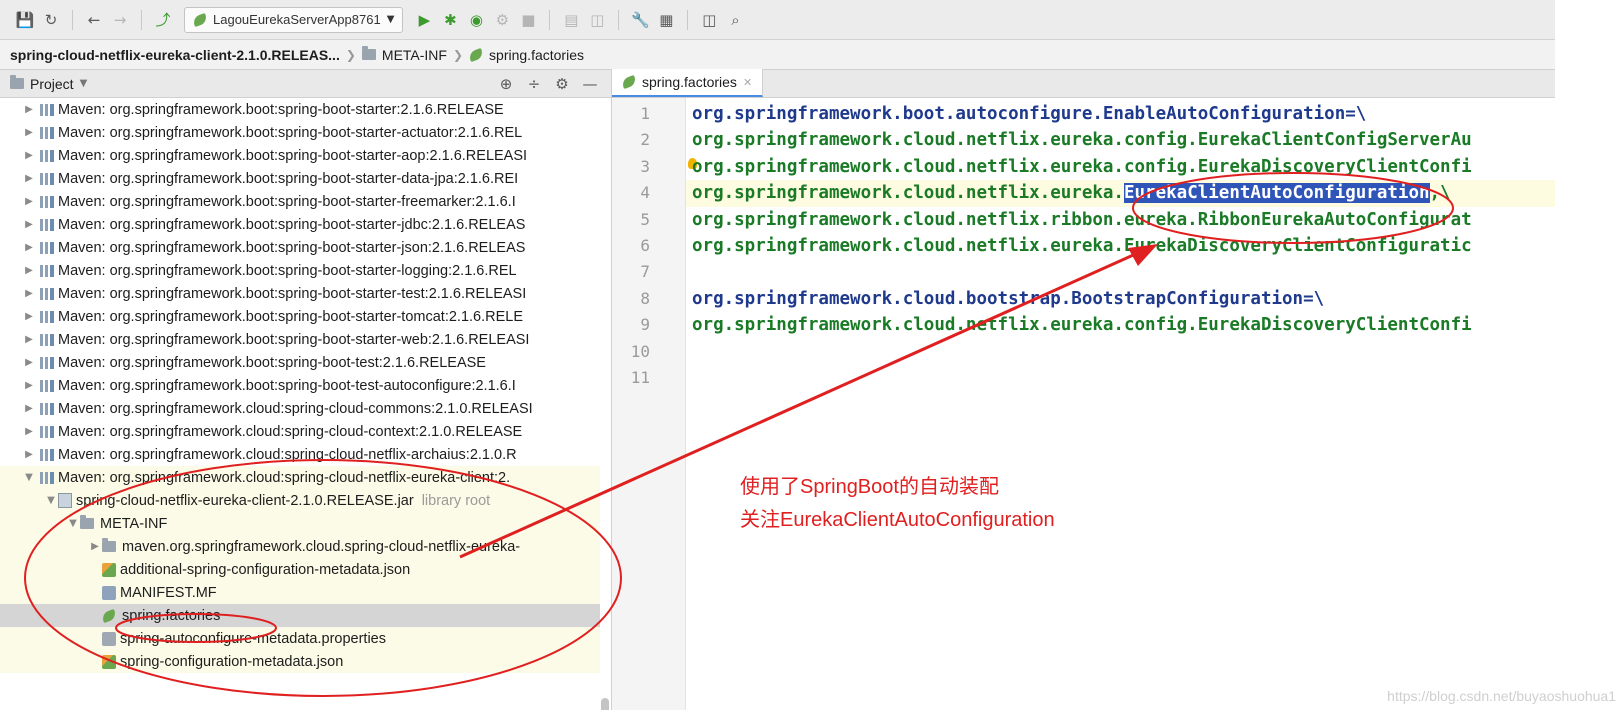  What do you see at coordinates (747, 82) in the screenshot?
I see `close-icon: ✕` at bounding box center [747, 82].